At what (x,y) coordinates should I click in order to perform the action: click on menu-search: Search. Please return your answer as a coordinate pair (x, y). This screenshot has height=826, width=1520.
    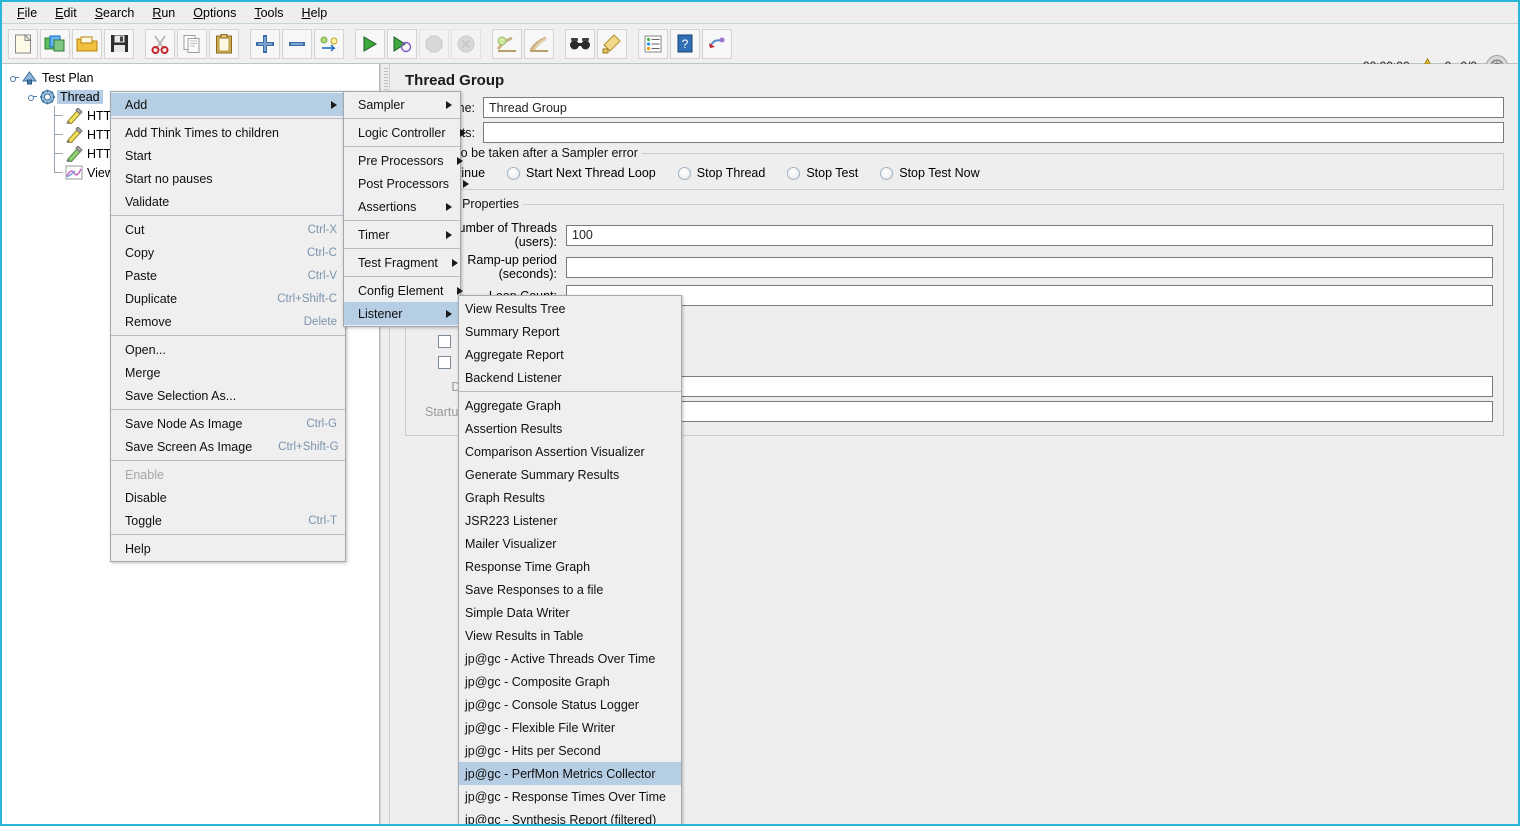
    Looking at the image, I should click on (115, 13).